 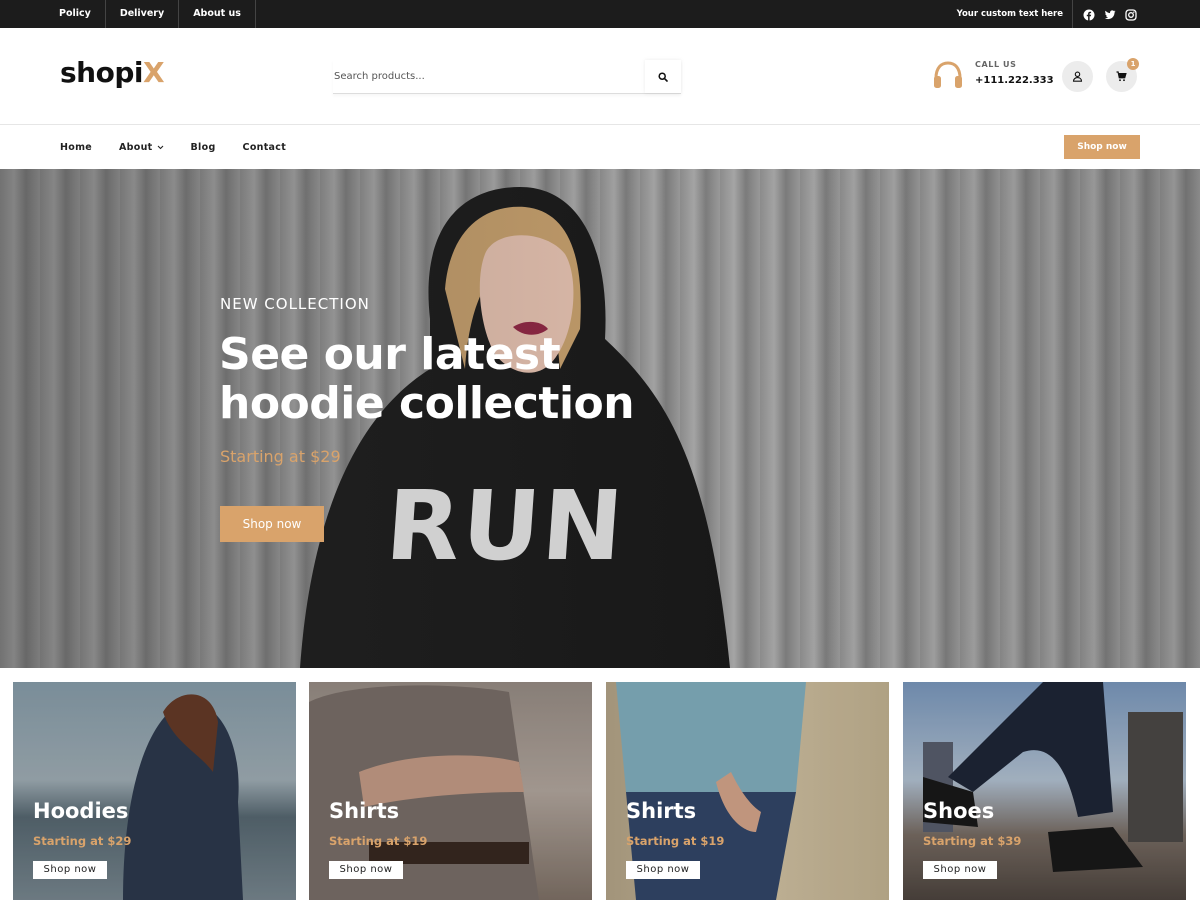 I want to click on nav-item-home: Home, so click(x=76, y=147).